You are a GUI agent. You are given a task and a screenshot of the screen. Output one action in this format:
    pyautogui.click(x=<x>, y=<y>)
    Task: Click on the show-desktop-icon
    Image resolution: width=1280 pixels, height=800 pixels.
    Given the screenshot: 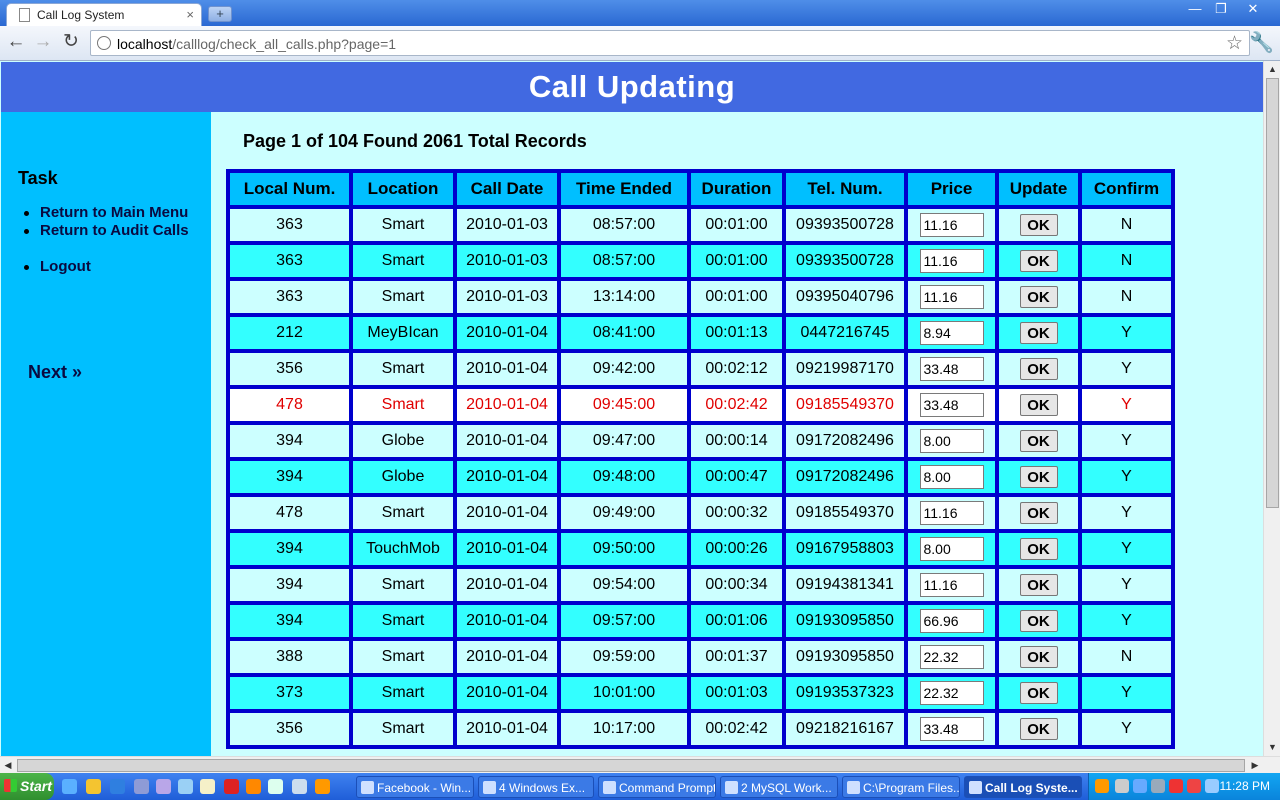 What is the action you would take?
    pyautogui.click(x=69, y=786)
    